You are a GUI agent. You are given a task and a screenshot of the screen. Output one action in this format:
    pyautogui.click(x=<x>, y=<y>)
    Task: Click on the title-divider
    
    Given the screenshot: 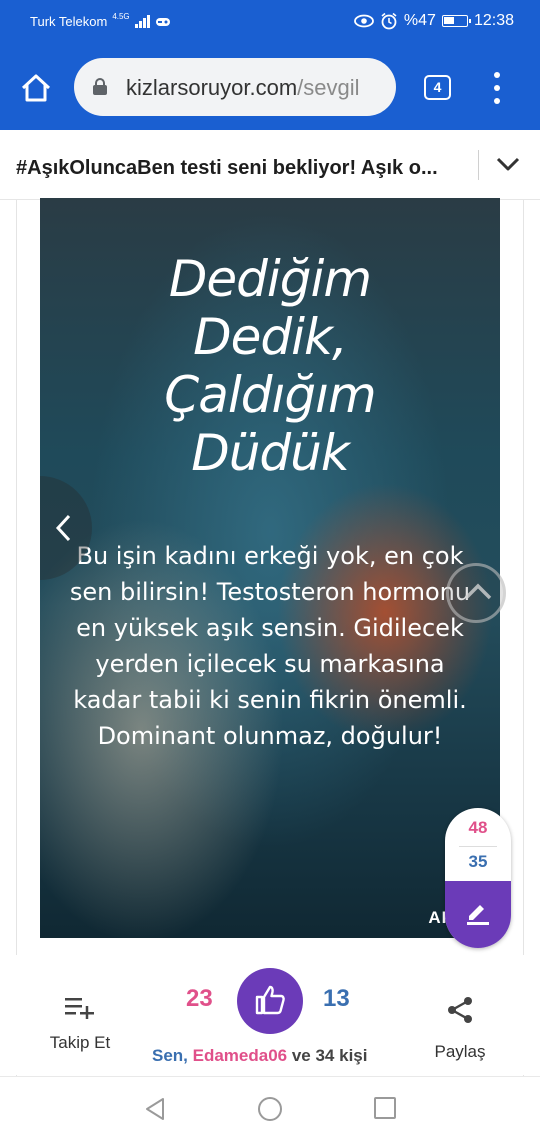 What is the action you would take?
    pyautogui.click(x=478, y=165)
    